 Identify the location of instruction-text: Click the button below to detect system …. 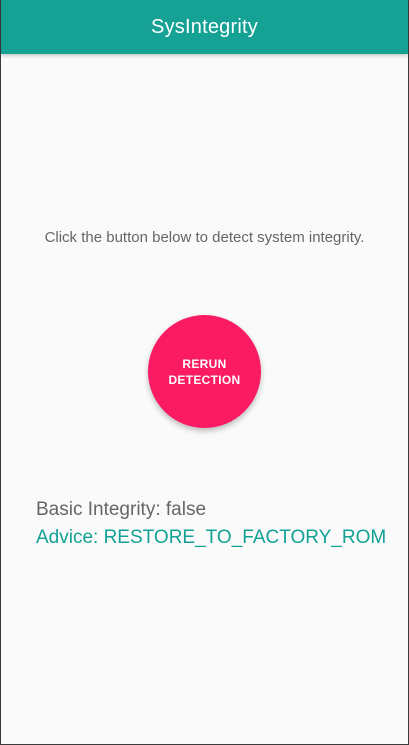
(204, 237).